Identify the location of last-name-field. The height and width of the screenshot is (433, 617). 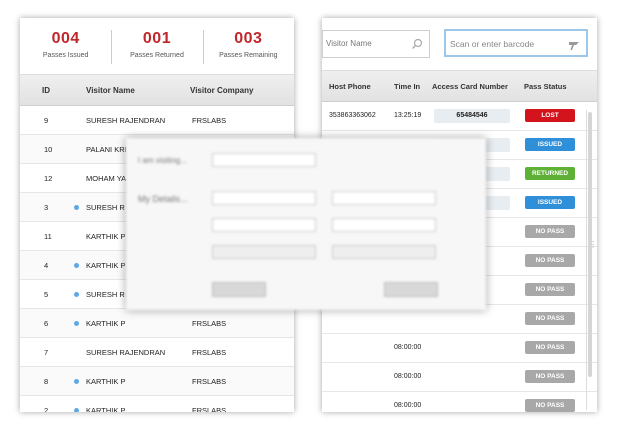
(384, 198).